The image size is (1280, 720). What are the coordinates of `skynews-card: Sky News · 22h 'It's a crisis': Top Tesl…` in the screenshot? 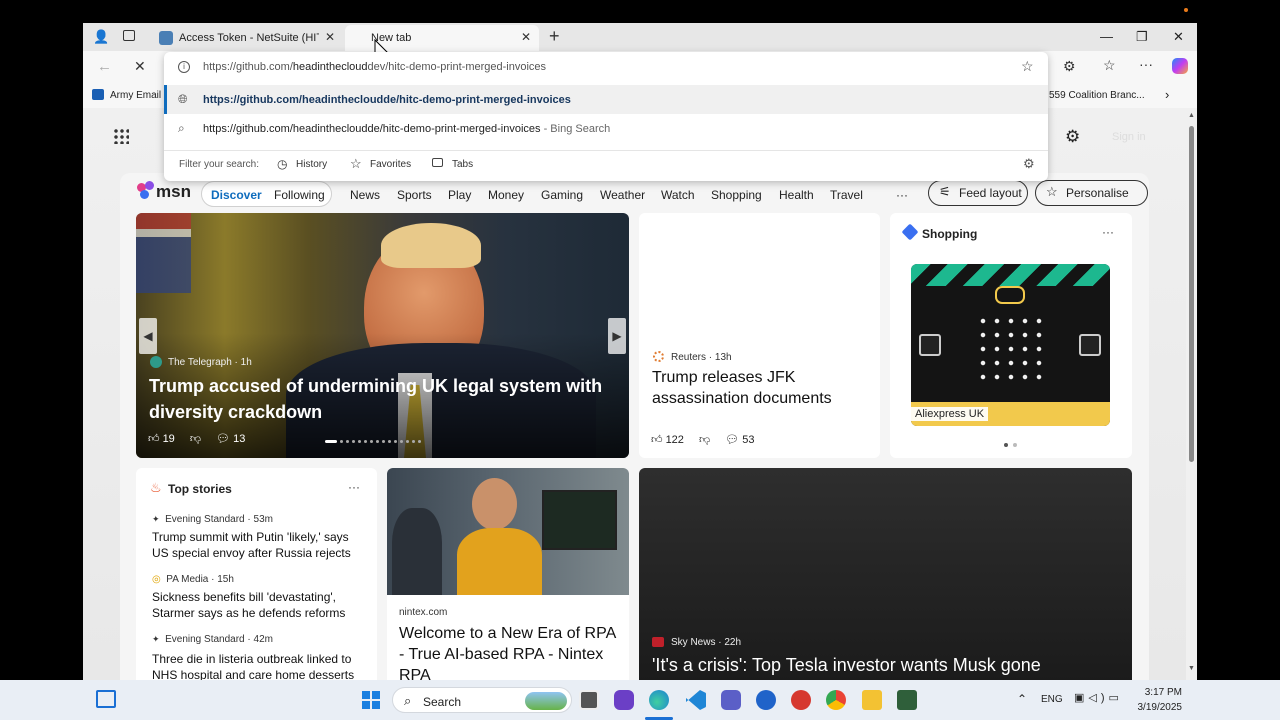 It's located at (885, 574).